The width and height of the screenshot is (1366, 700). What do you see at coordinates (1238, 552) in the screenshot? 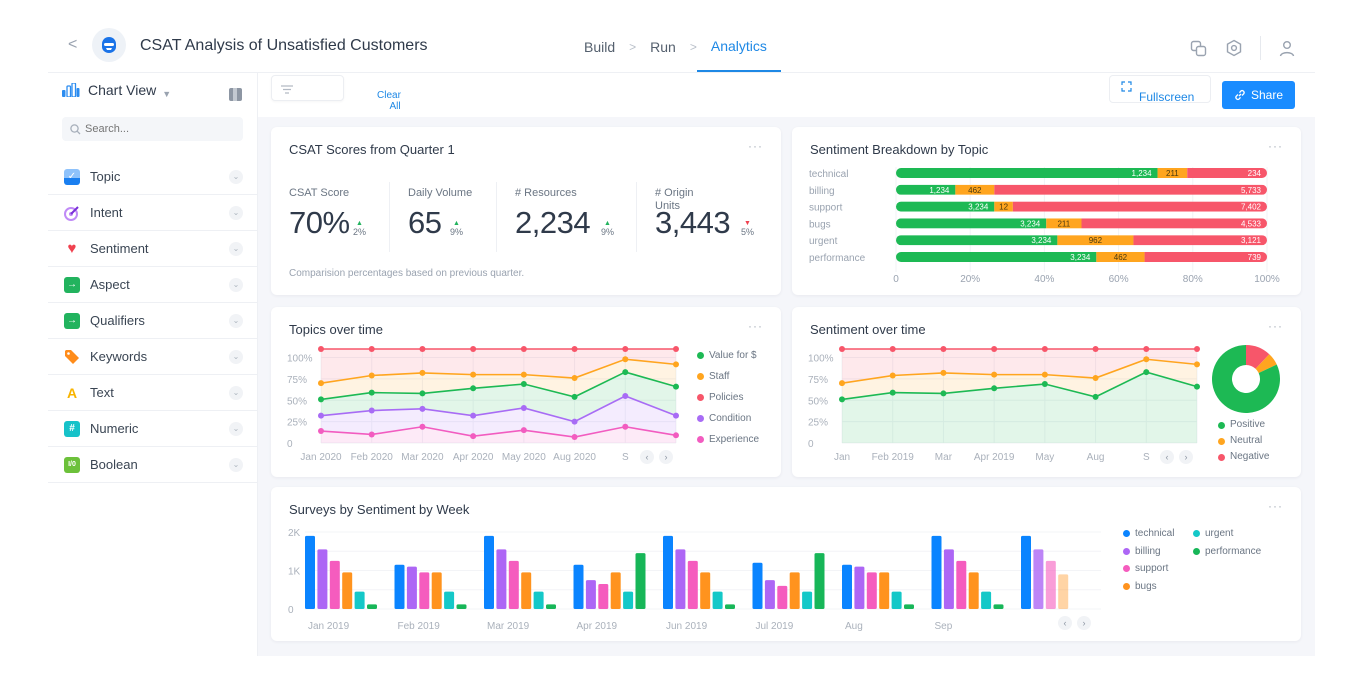
I see `legend-item: performance` at bounding box center [1238, 552].